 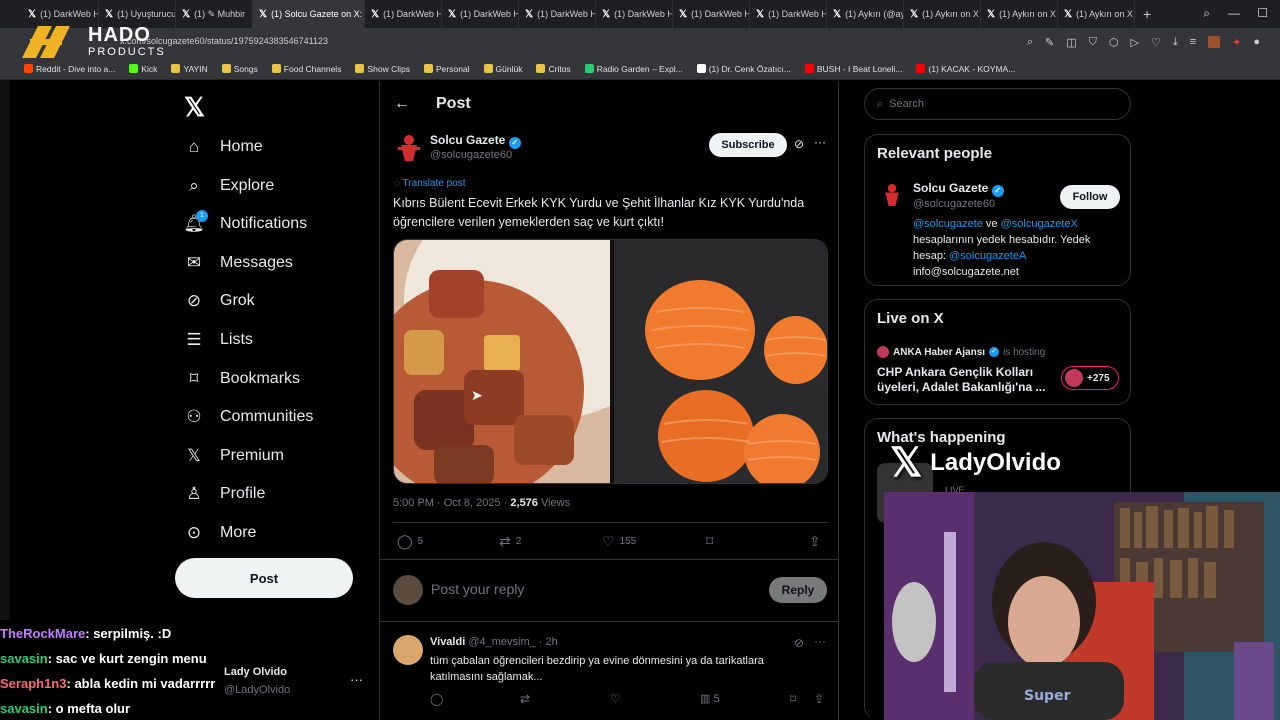 I want to click on play-icon: ▷, so click(x=1134, y=42).